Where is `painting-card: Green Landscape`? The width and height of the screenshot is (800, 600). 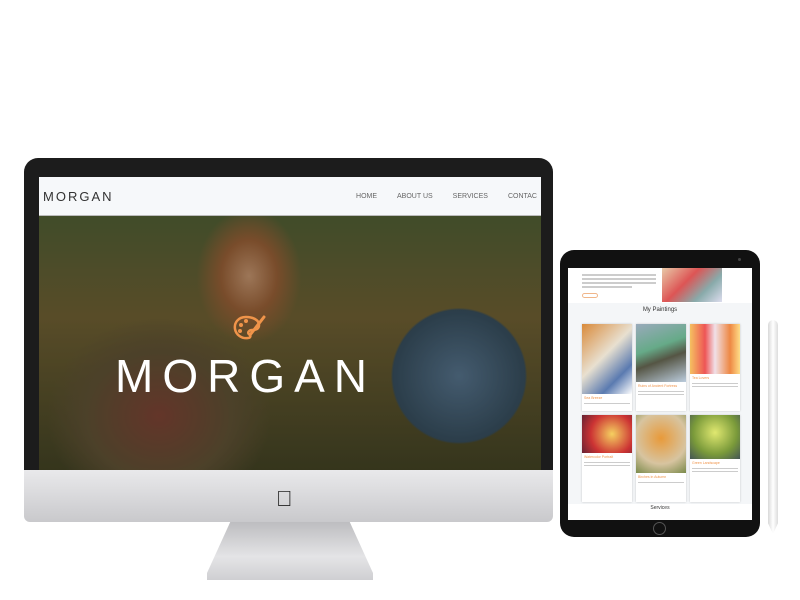
painting-card: Green Landscape is located at coordinates (715, 458).